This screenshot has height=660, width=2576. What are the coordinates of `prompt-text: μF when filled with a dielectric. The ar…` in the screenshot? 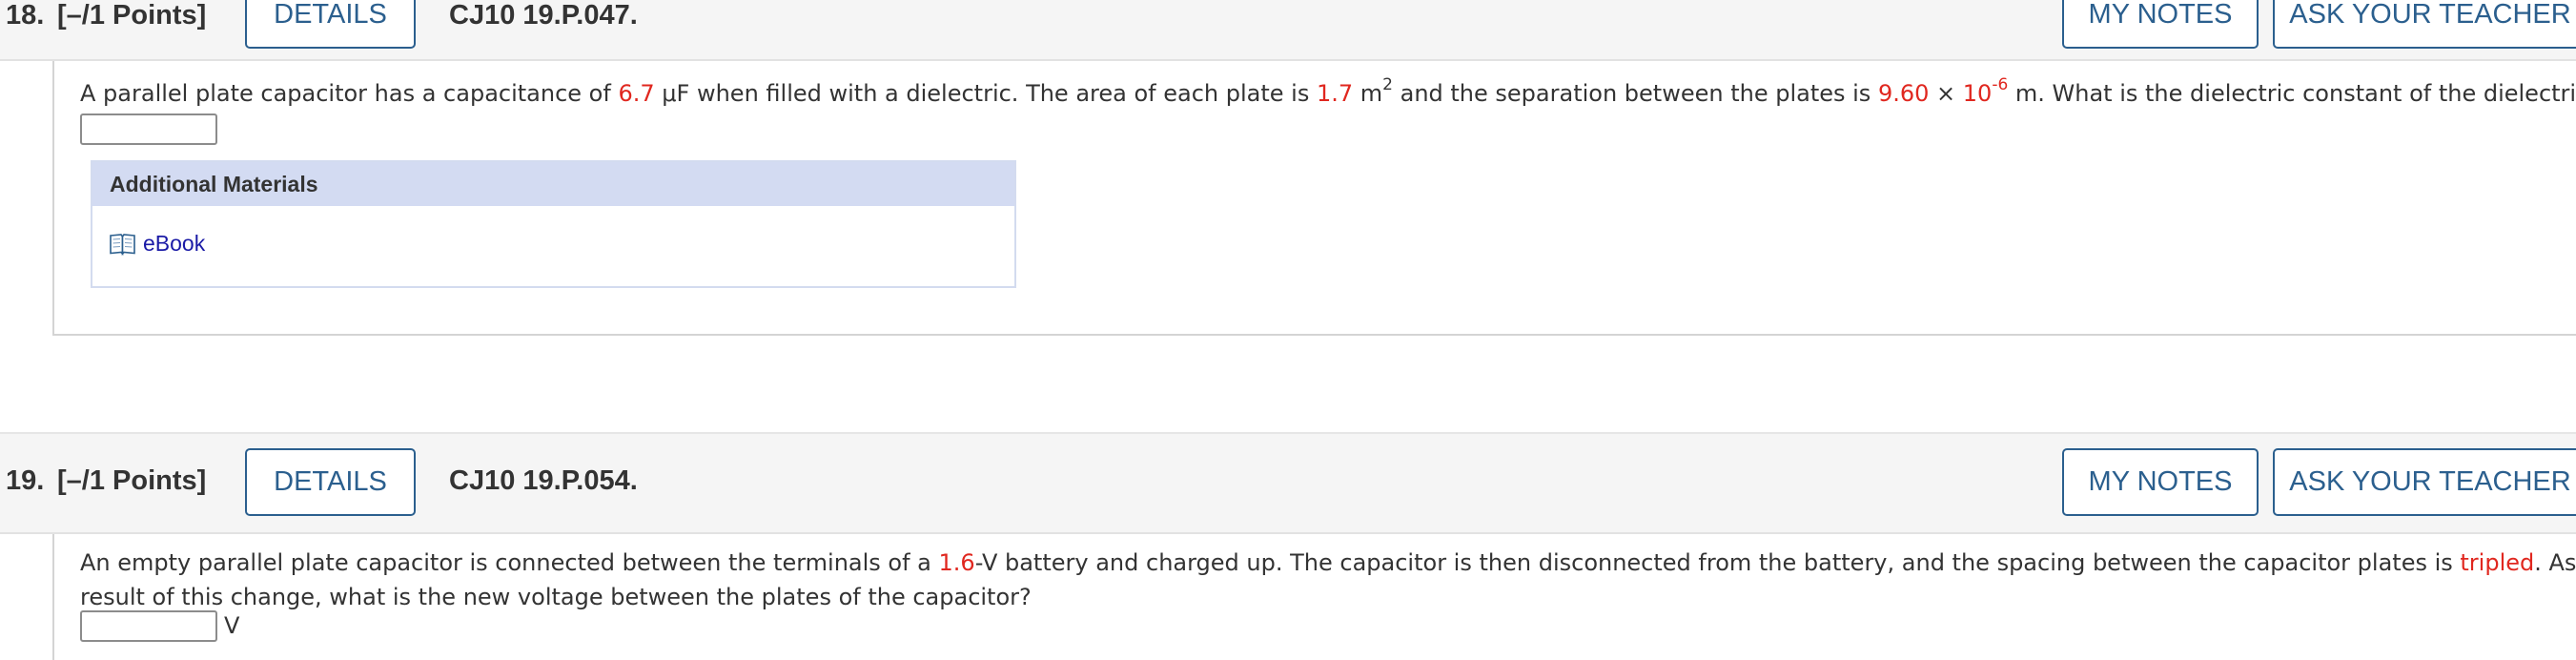 It's located at (986, 94).